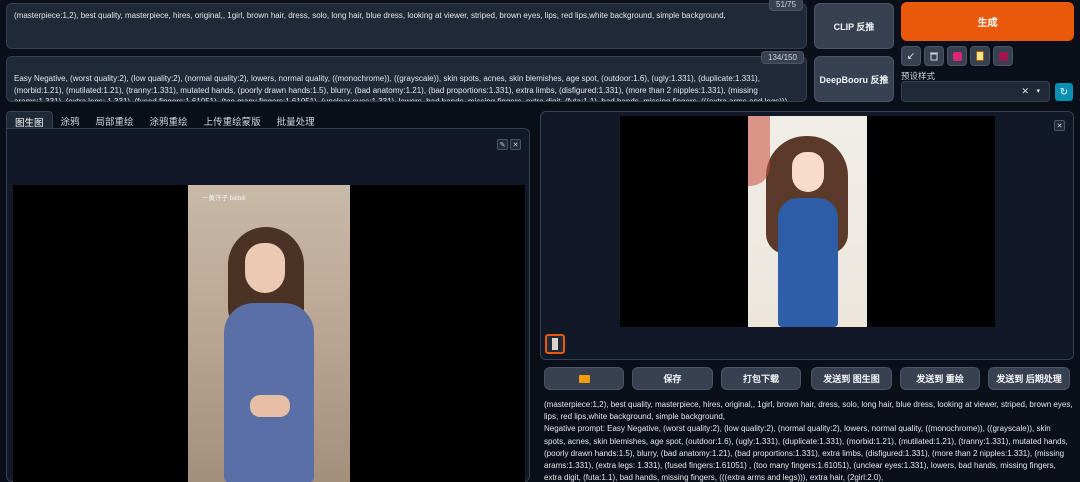 The height and width of the screenshot is (482, 1080). I want to click on clear-prompt-button, so click(934, 56).